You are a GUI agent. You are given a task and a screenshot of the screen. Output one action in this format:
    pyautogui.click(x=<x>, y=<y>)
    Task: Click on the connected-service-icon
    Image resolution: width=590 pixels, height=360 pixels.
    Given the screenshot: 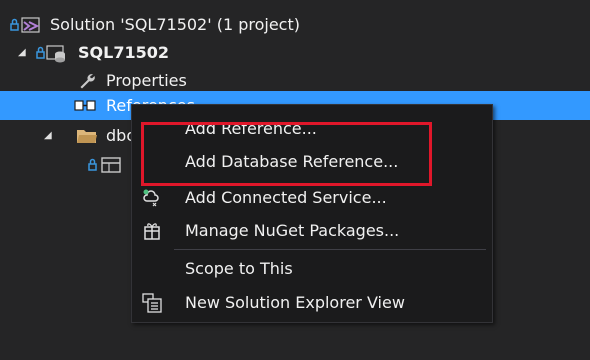 What is the action you would take?
    pyautogui.click(x=152, y=198)
    